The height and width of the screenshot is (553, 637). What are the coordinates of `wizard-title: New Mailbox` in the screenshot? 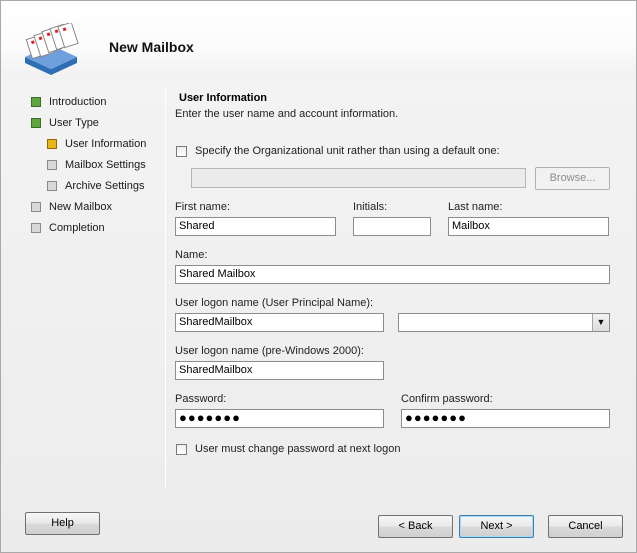 It's located at (151, 47).